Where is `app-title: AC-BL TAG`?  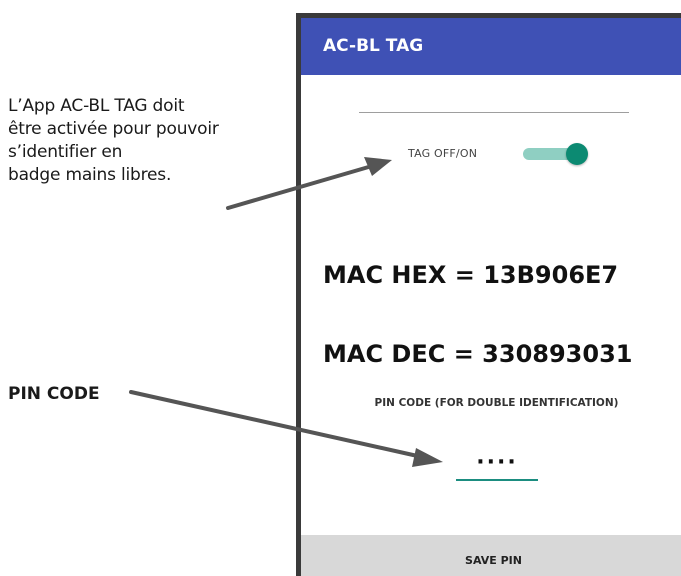 app-title: AC-BL TAG is located at coordinates (373, 46).